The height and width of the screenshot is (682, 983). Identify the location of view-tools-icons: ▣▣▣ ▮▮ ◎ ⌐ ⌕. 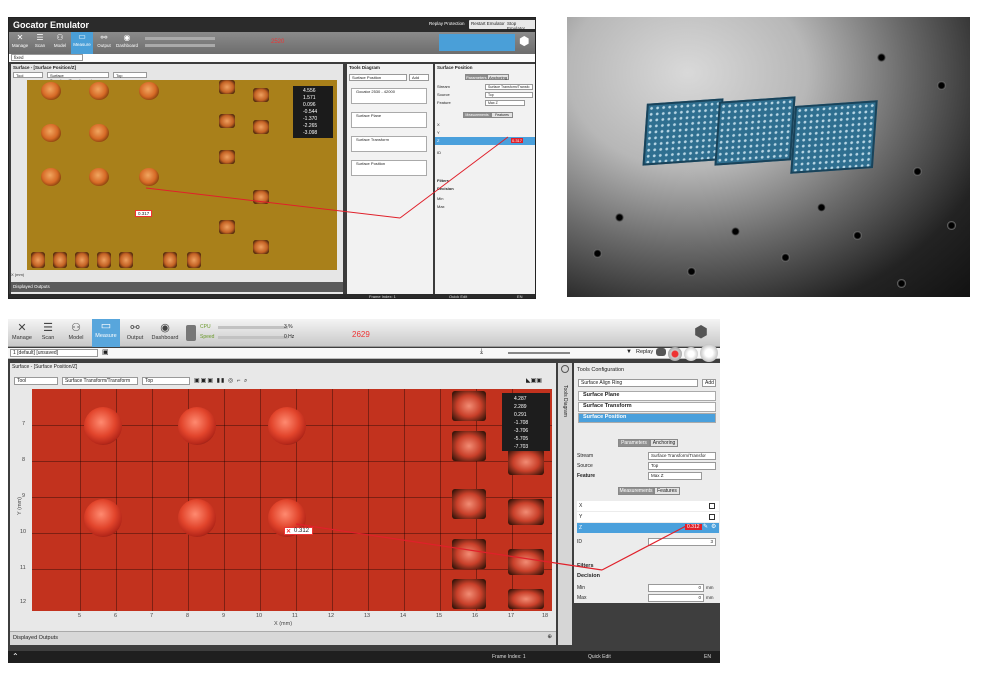
(234, 381).